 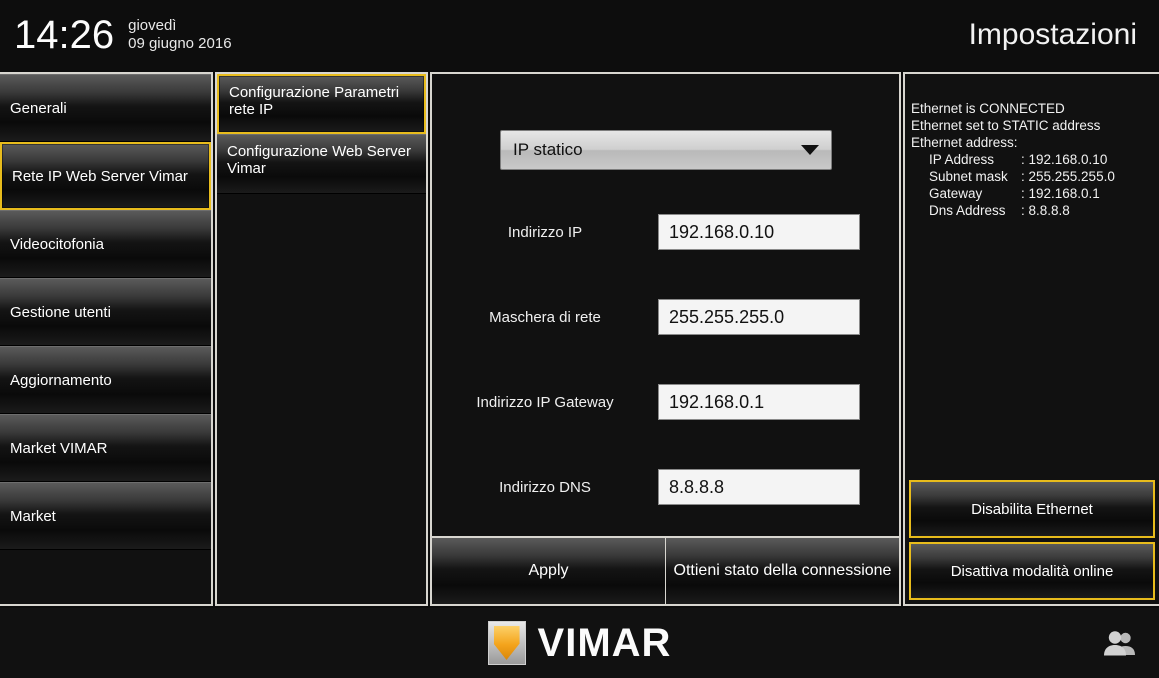 I want to click on status-detail-key: IP Address, so click(x=962, y=159).